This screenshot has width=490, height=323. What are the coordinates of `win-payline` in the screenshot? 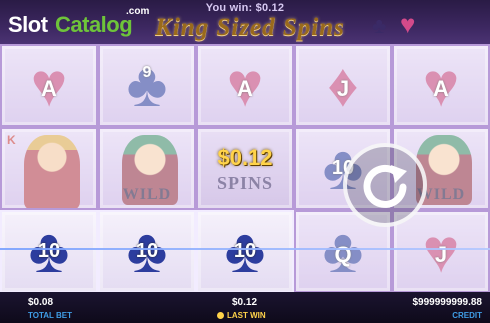 It's located at (245, 249).